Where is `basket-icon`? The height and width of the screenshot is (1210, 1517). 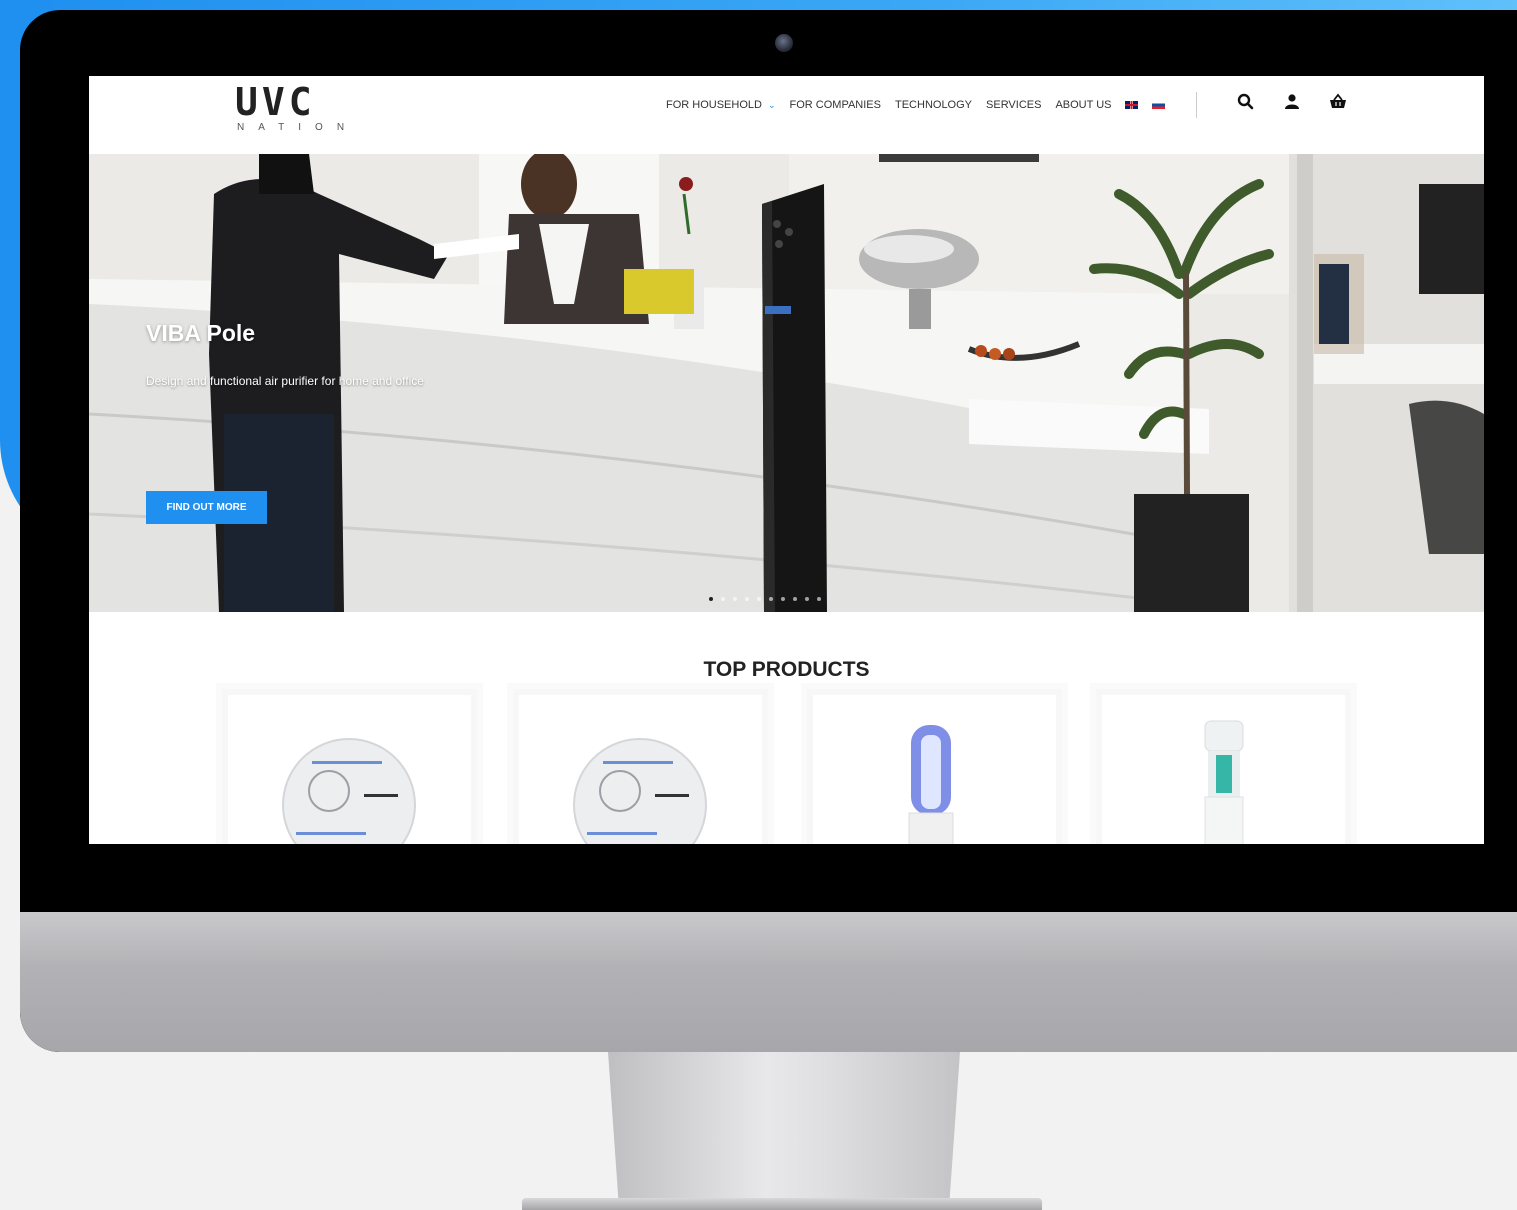 basket-icon is located at coordinates (1338, 102).